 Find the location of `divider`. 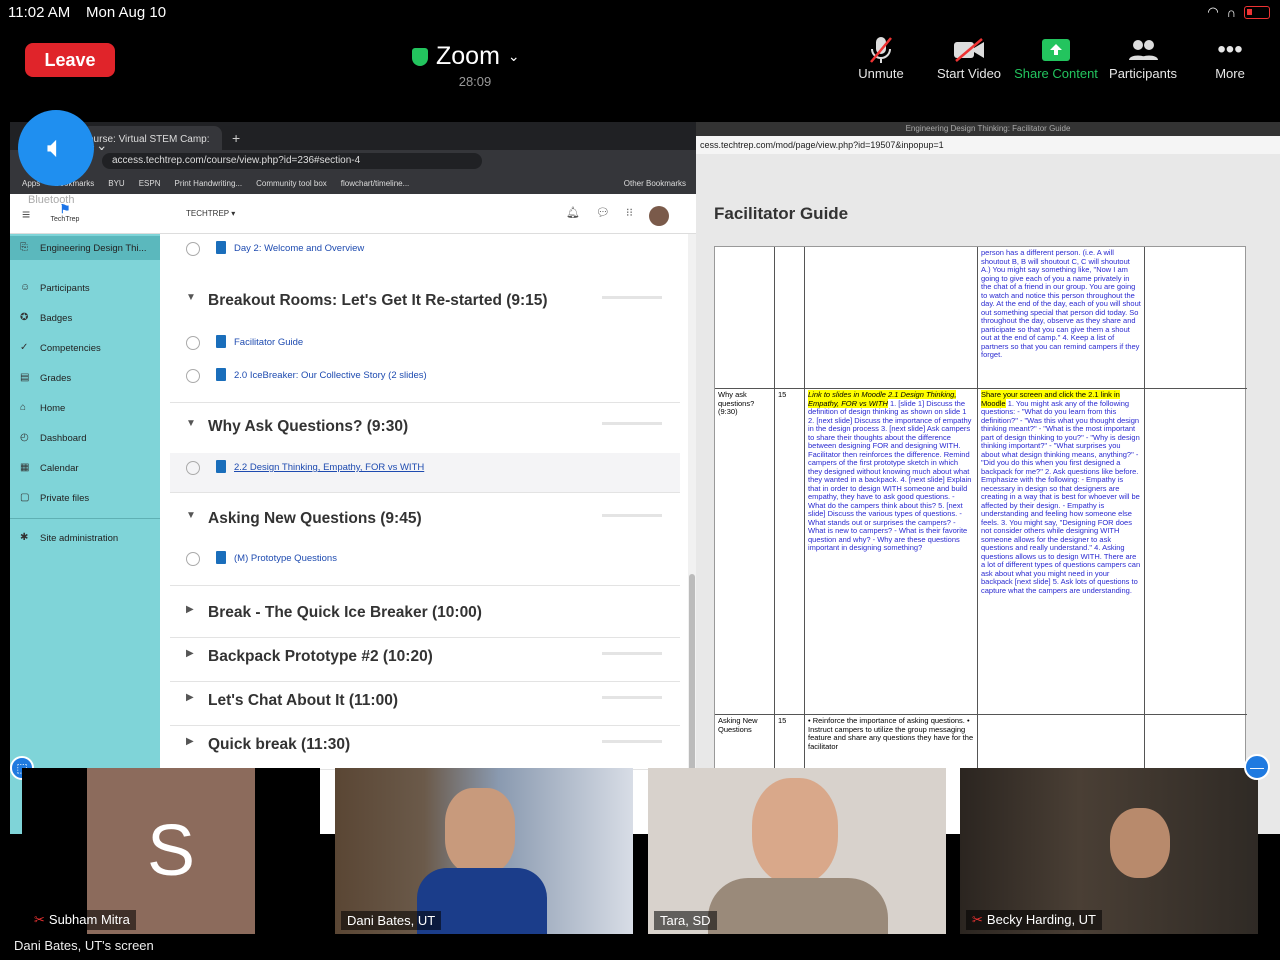

divider is located at coordinates (85, 518).